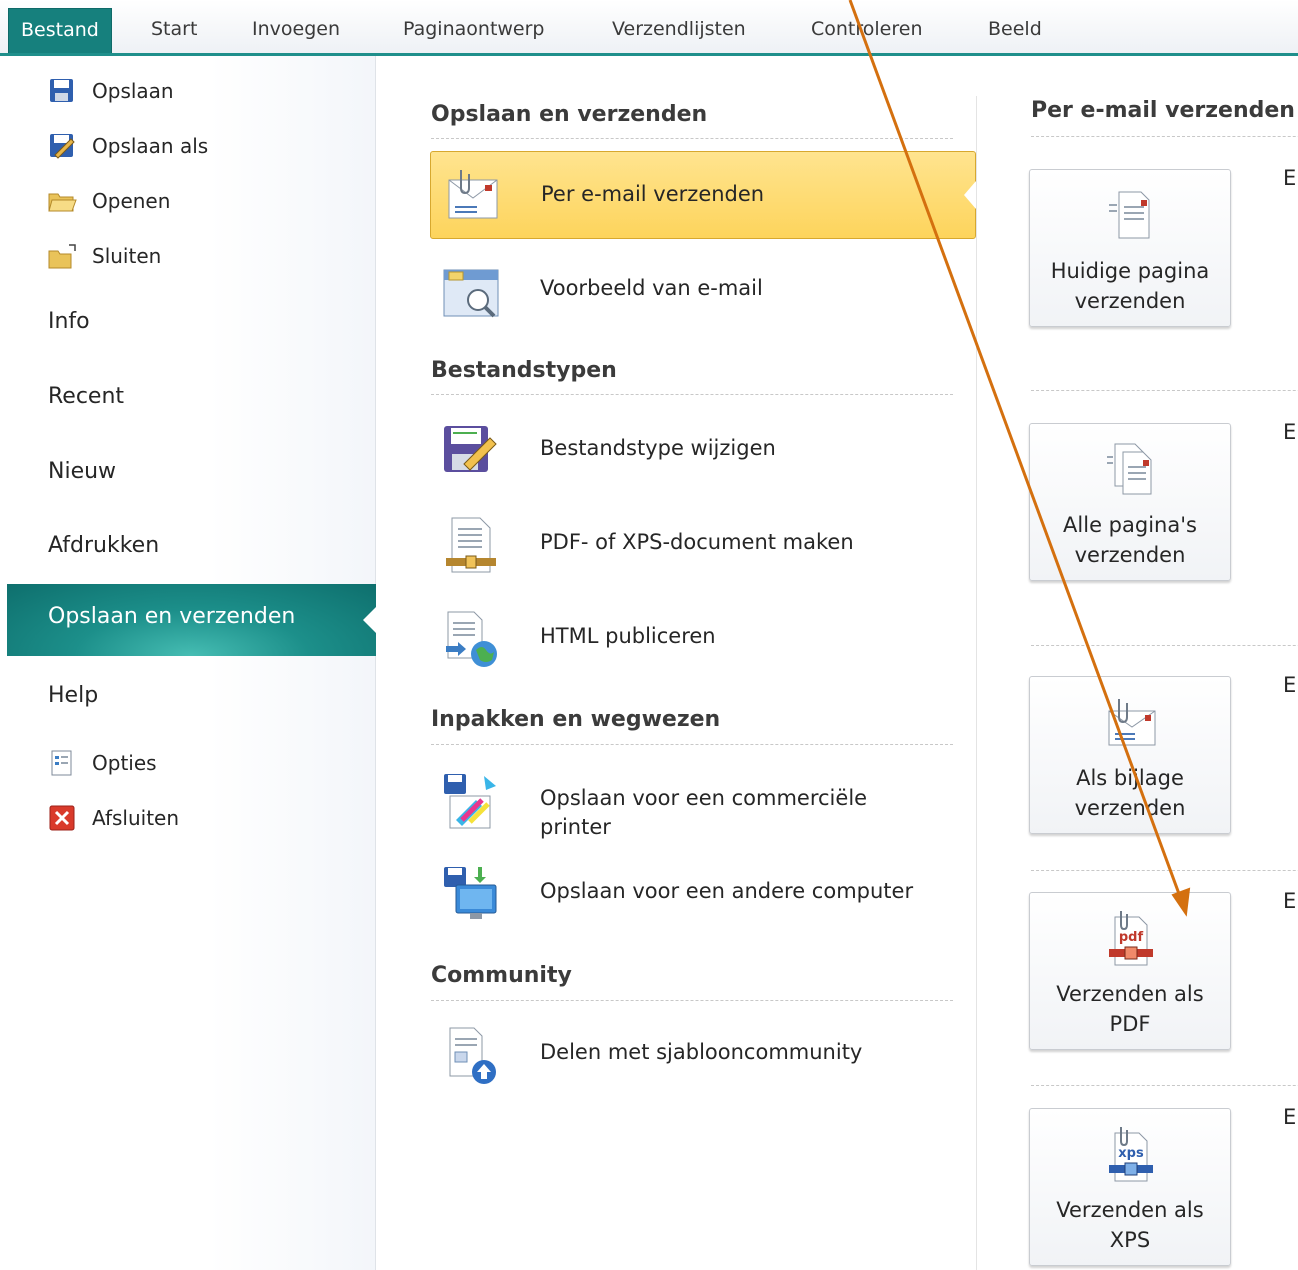 This screenshot has height=1270, width=1298. What do you see at coordinates (697, 542) in the screenshot?
I see `item-label: PDF- of XPS-document maken` at bounding box center [697, 542].